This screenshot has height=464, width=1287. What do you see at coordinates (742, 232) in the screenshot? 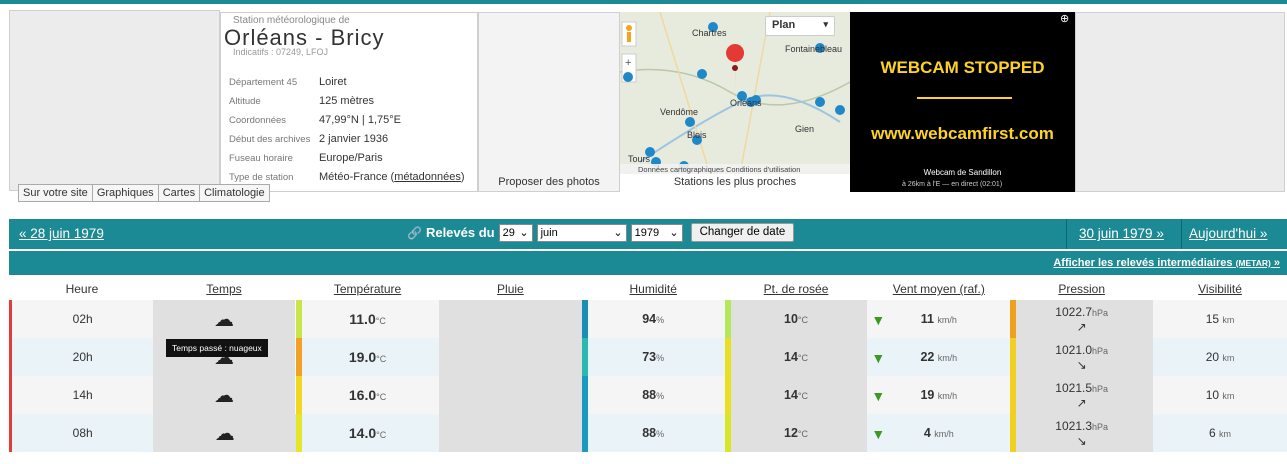
I see `change-date-button: Changer de date` at bounding box center [742, 232].